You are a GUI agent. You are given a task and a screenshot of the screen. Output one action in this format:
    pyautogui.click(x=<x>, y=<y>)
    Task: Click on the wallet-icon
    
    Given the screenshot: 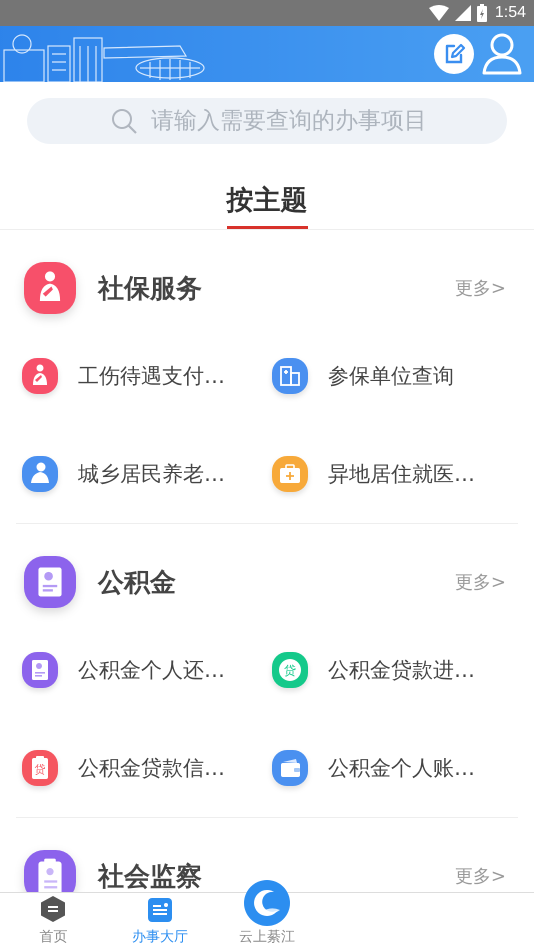 What is the action you would take?
    pyautogui.click(x=290, y=768)
    